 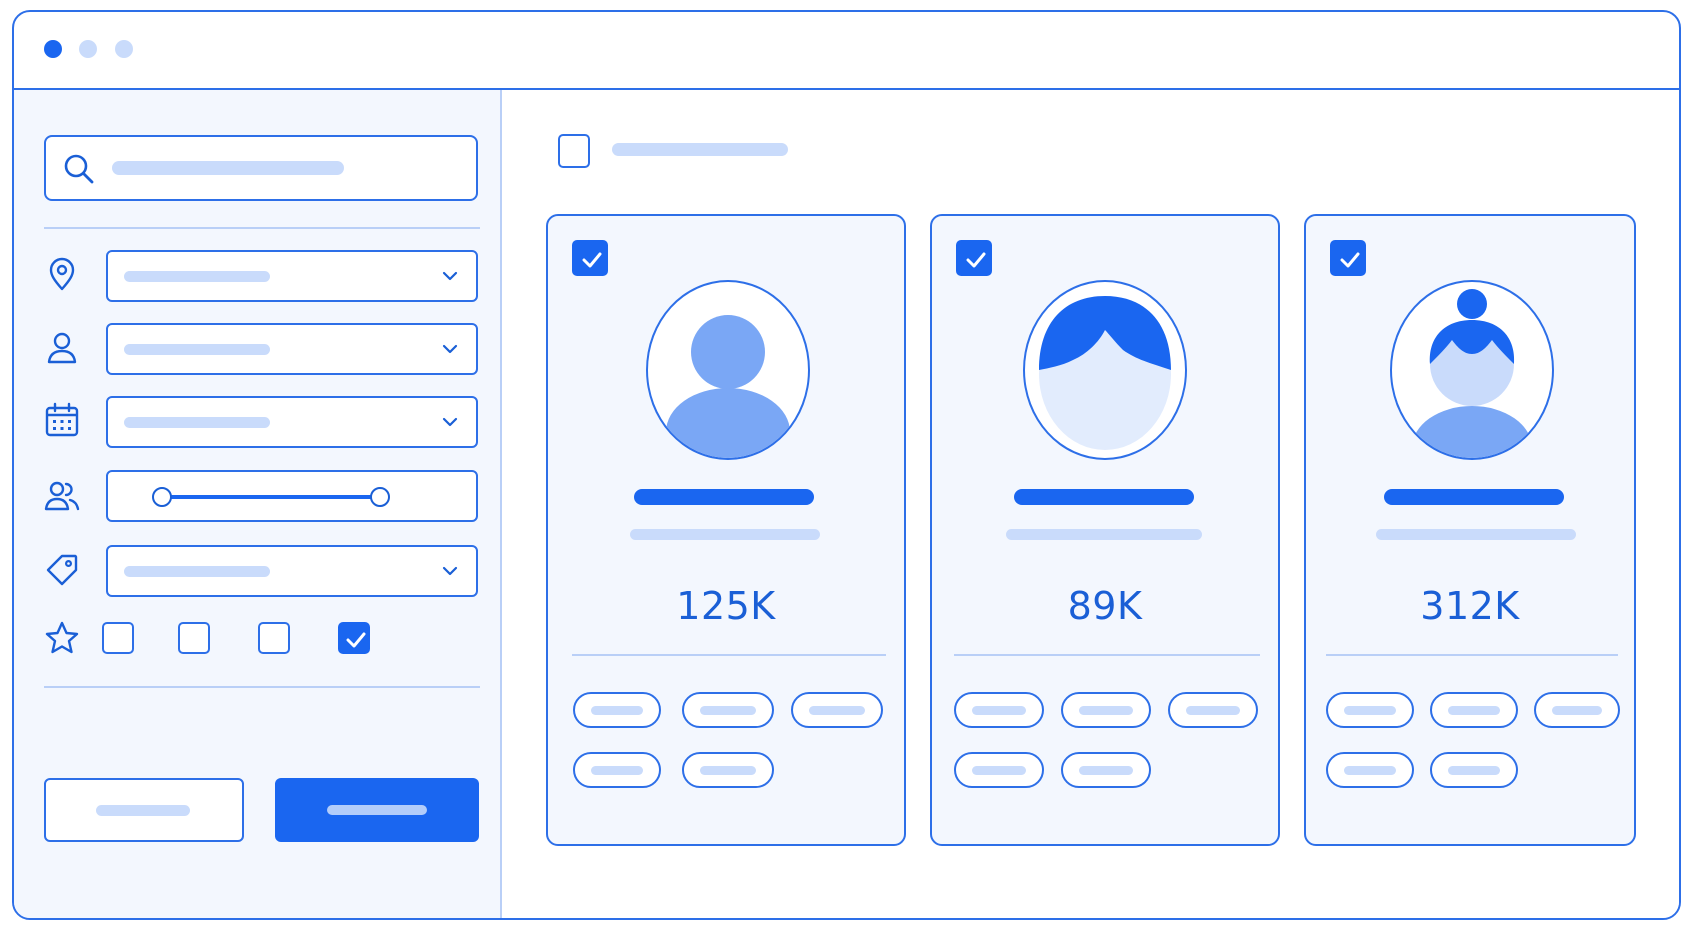 What do you see at coordinates (700, 149) in the screenshot?
I see `results-header-placeholder` at bounding box center [700, 149].